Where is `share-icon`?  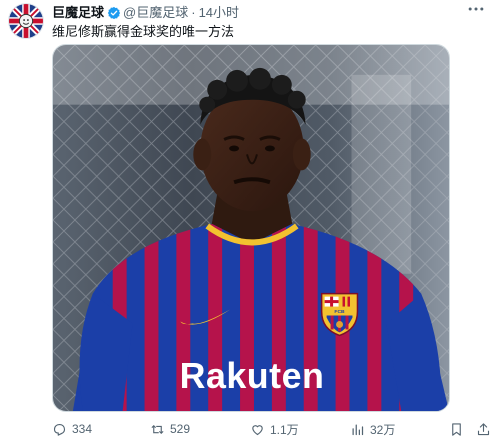 share-icon is located at coordinates (483, 428).